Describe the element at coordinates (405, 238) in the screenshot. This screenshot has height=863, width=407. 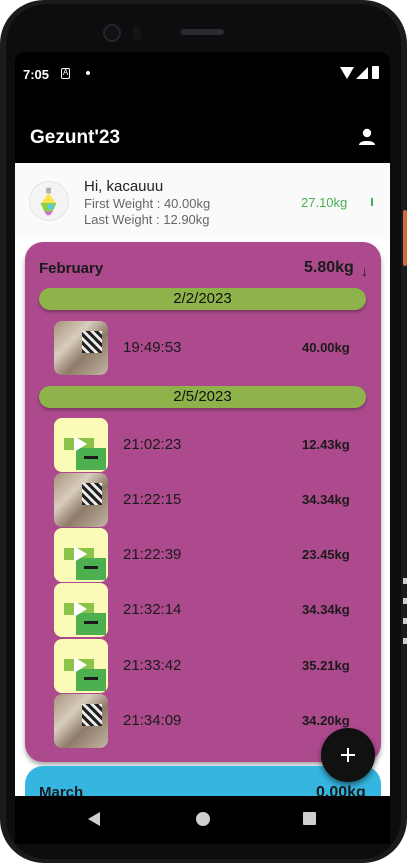
I see `power-button` at that location.